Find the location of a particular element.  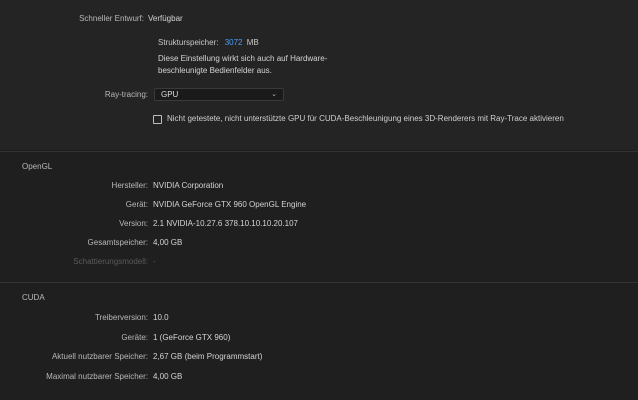

raytracing-selected: GPU is located at coordinates (170, 94).